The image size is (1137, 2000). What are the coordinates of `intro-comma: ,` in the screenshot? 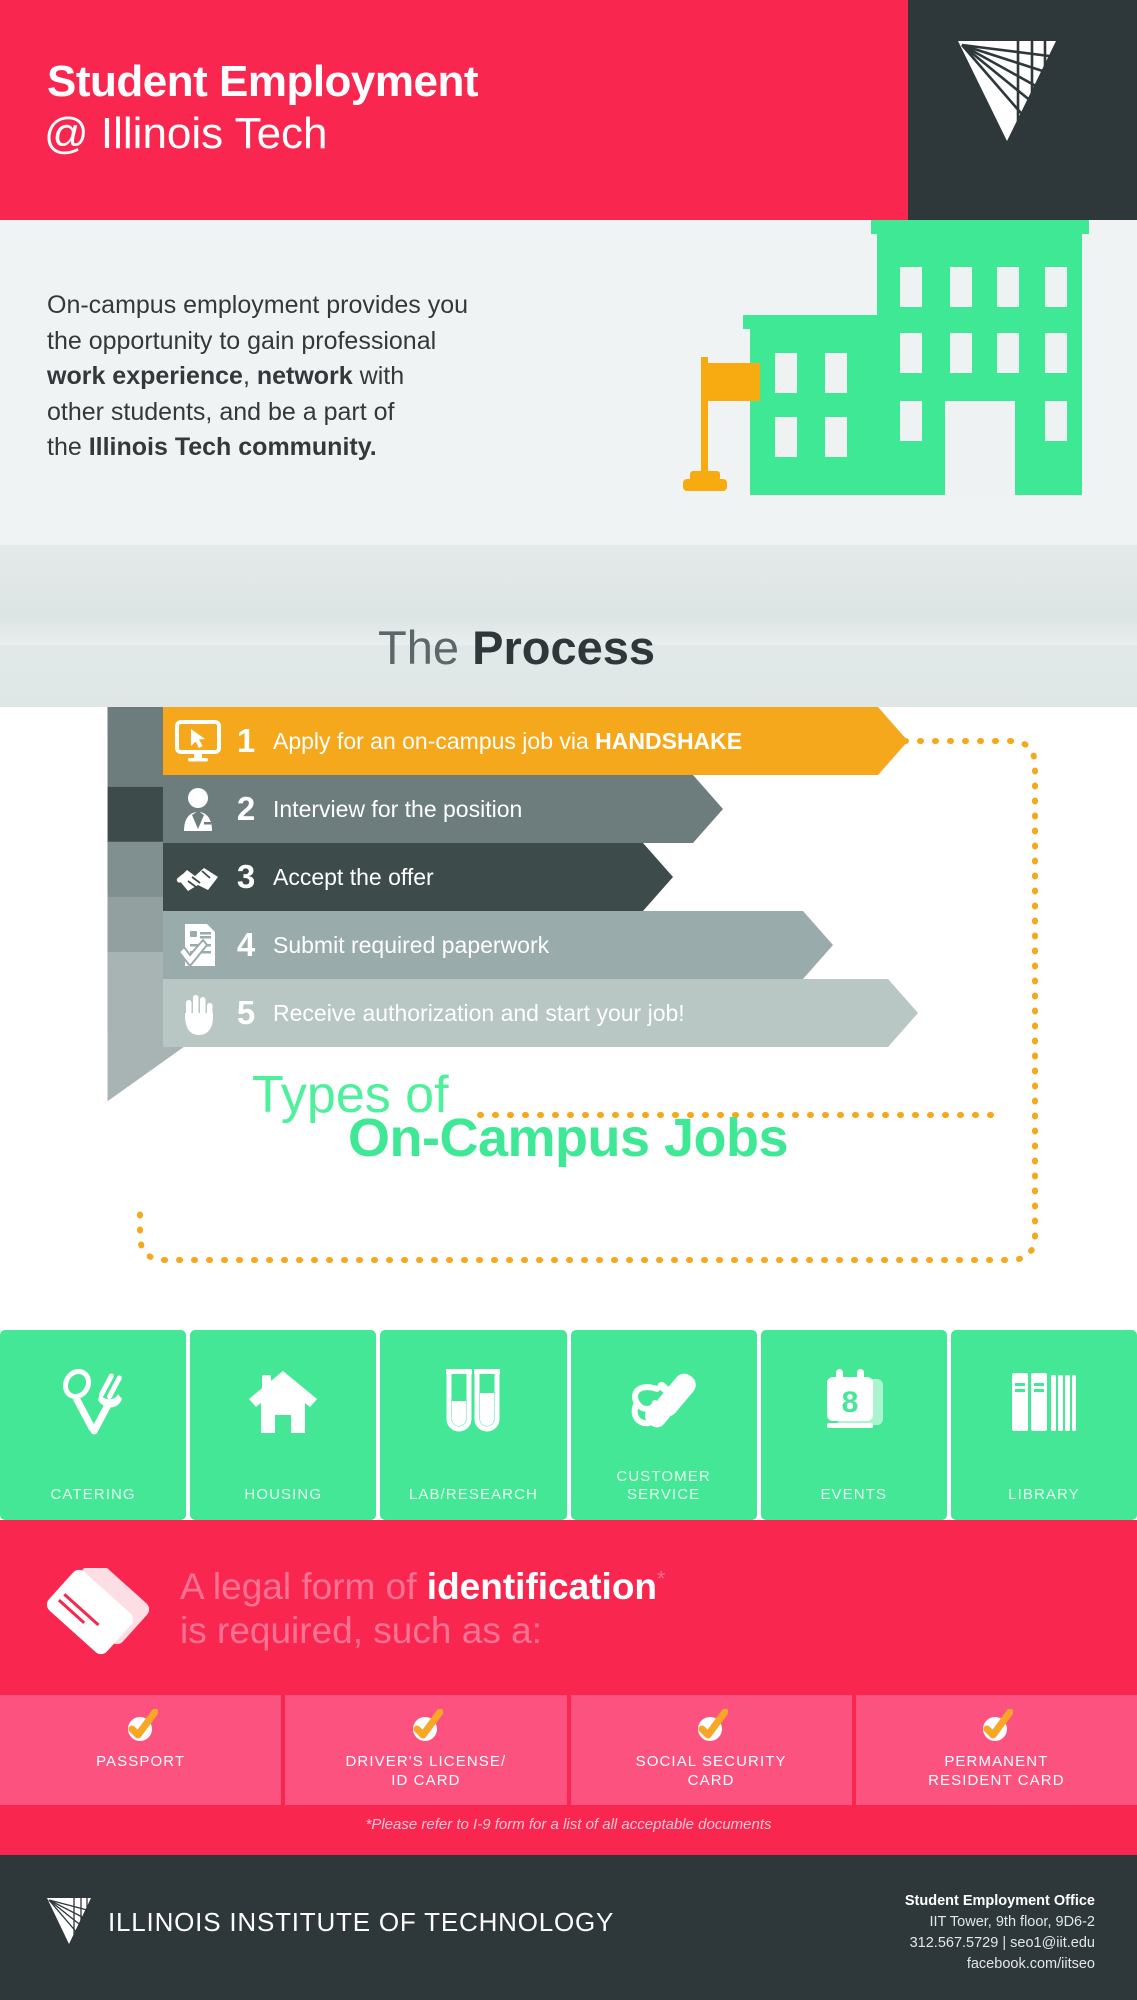 It's located at (249, 376).